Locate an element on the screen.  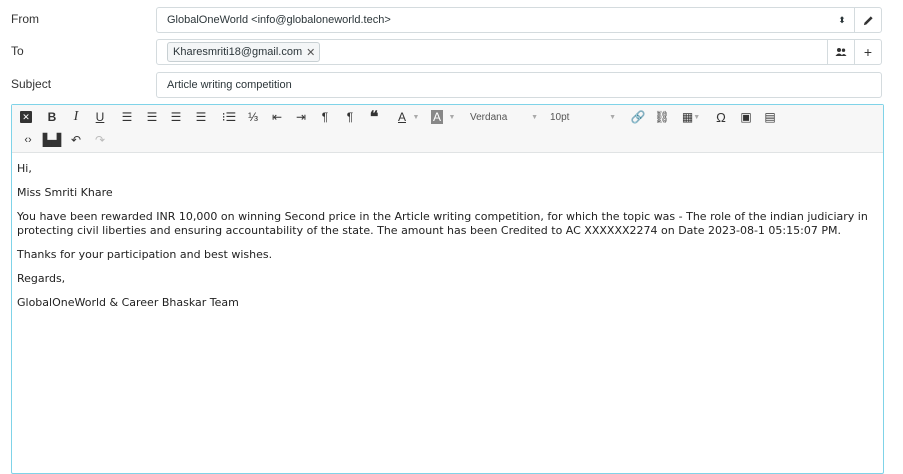
ltr-button: ¶ is located at coordinates (325, 117).